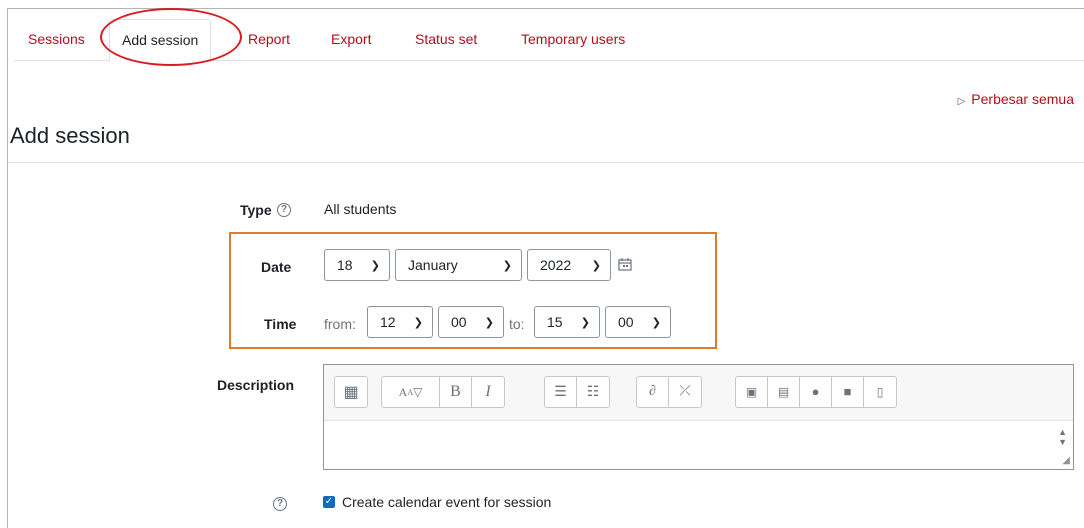 Image resolution: width=1084 pixels, height=528 pixels. I want to click on italic-icon: I, so click(488, 392).